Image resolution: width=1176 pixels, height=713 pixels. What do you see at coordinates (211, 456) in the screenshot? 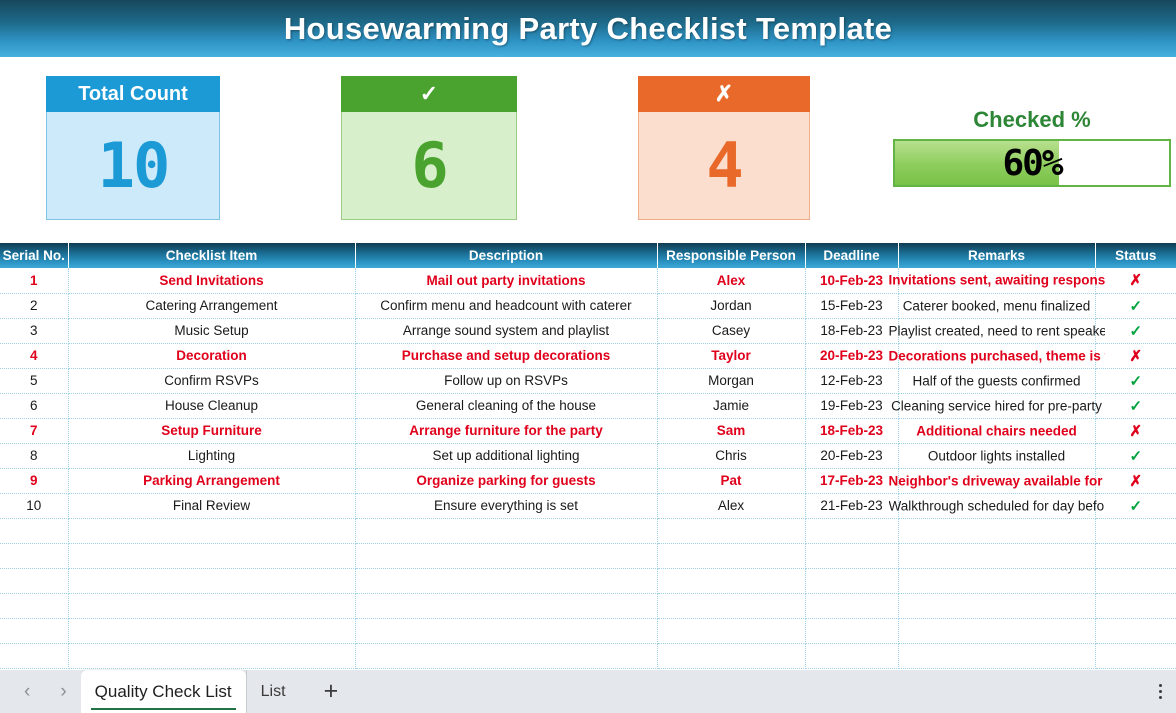
I see `cell-checklist-item: Lighting` at bounding box center [211, 456].